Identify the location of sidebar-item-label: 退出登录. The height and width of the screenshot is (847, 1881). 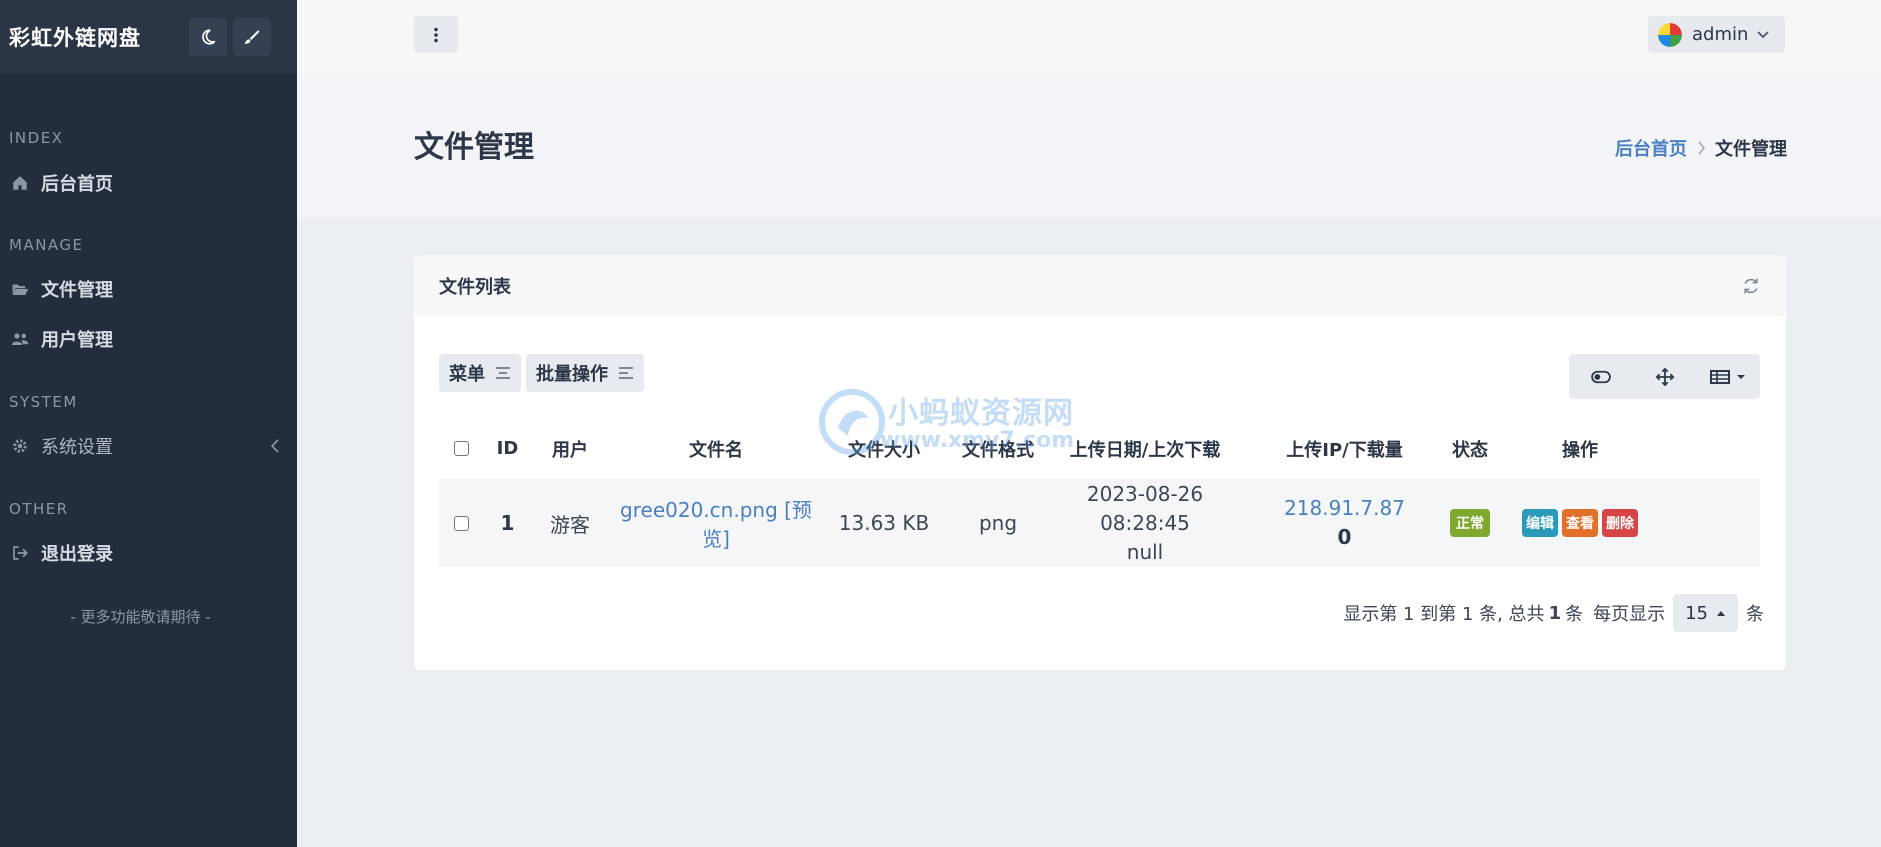
(77, 554).